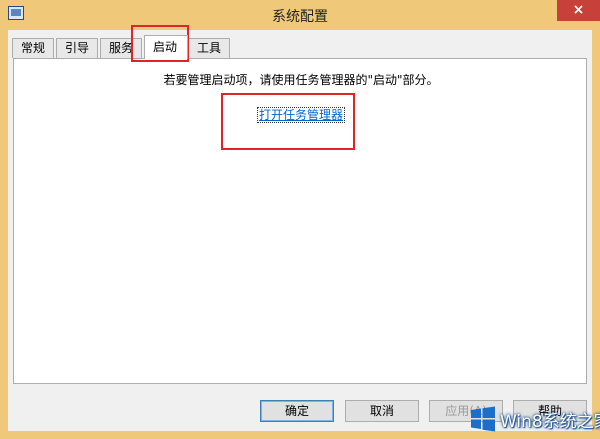 This screenshot has width=600, height=439. I want to click on close-button: ×, so click(578, 10).